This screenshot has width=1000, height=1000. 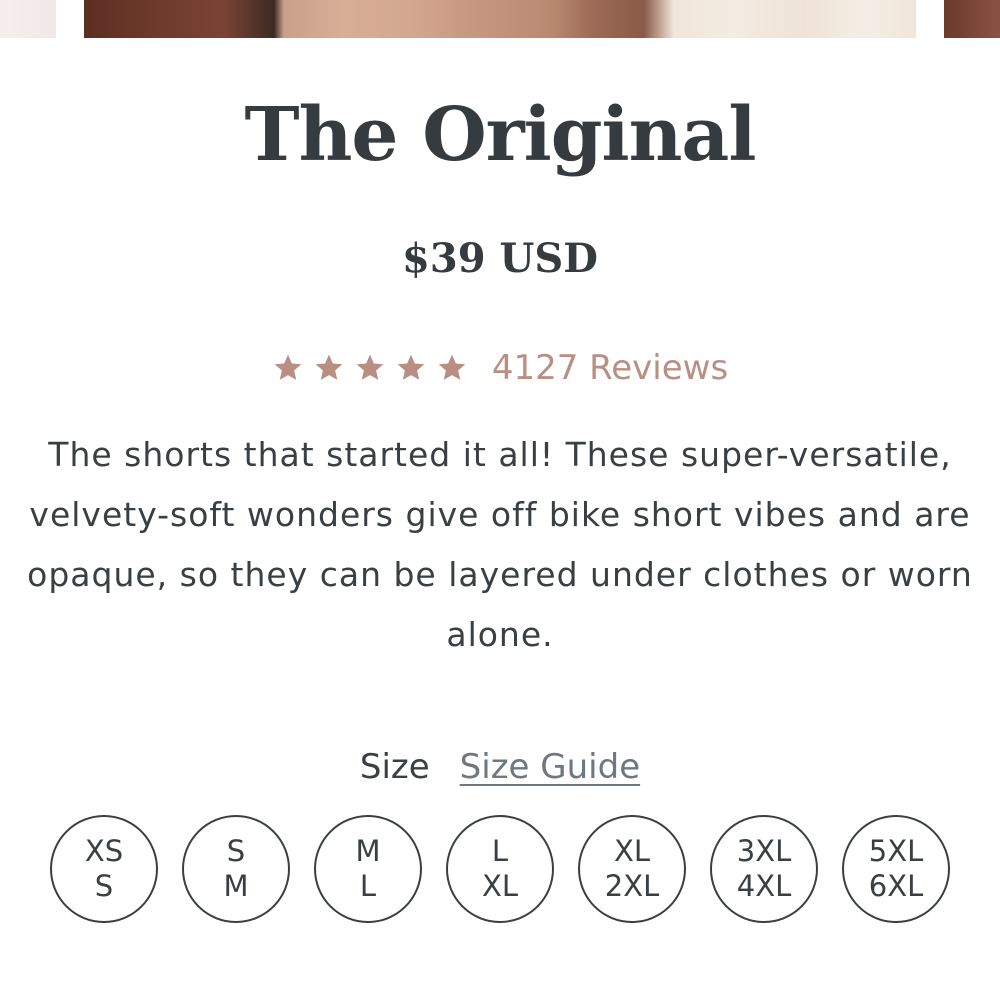 What do you see at coordinates (764, 886) in the screenshot?
I see `size-option-secondary: 4XL` at bounding box center [764, 886].